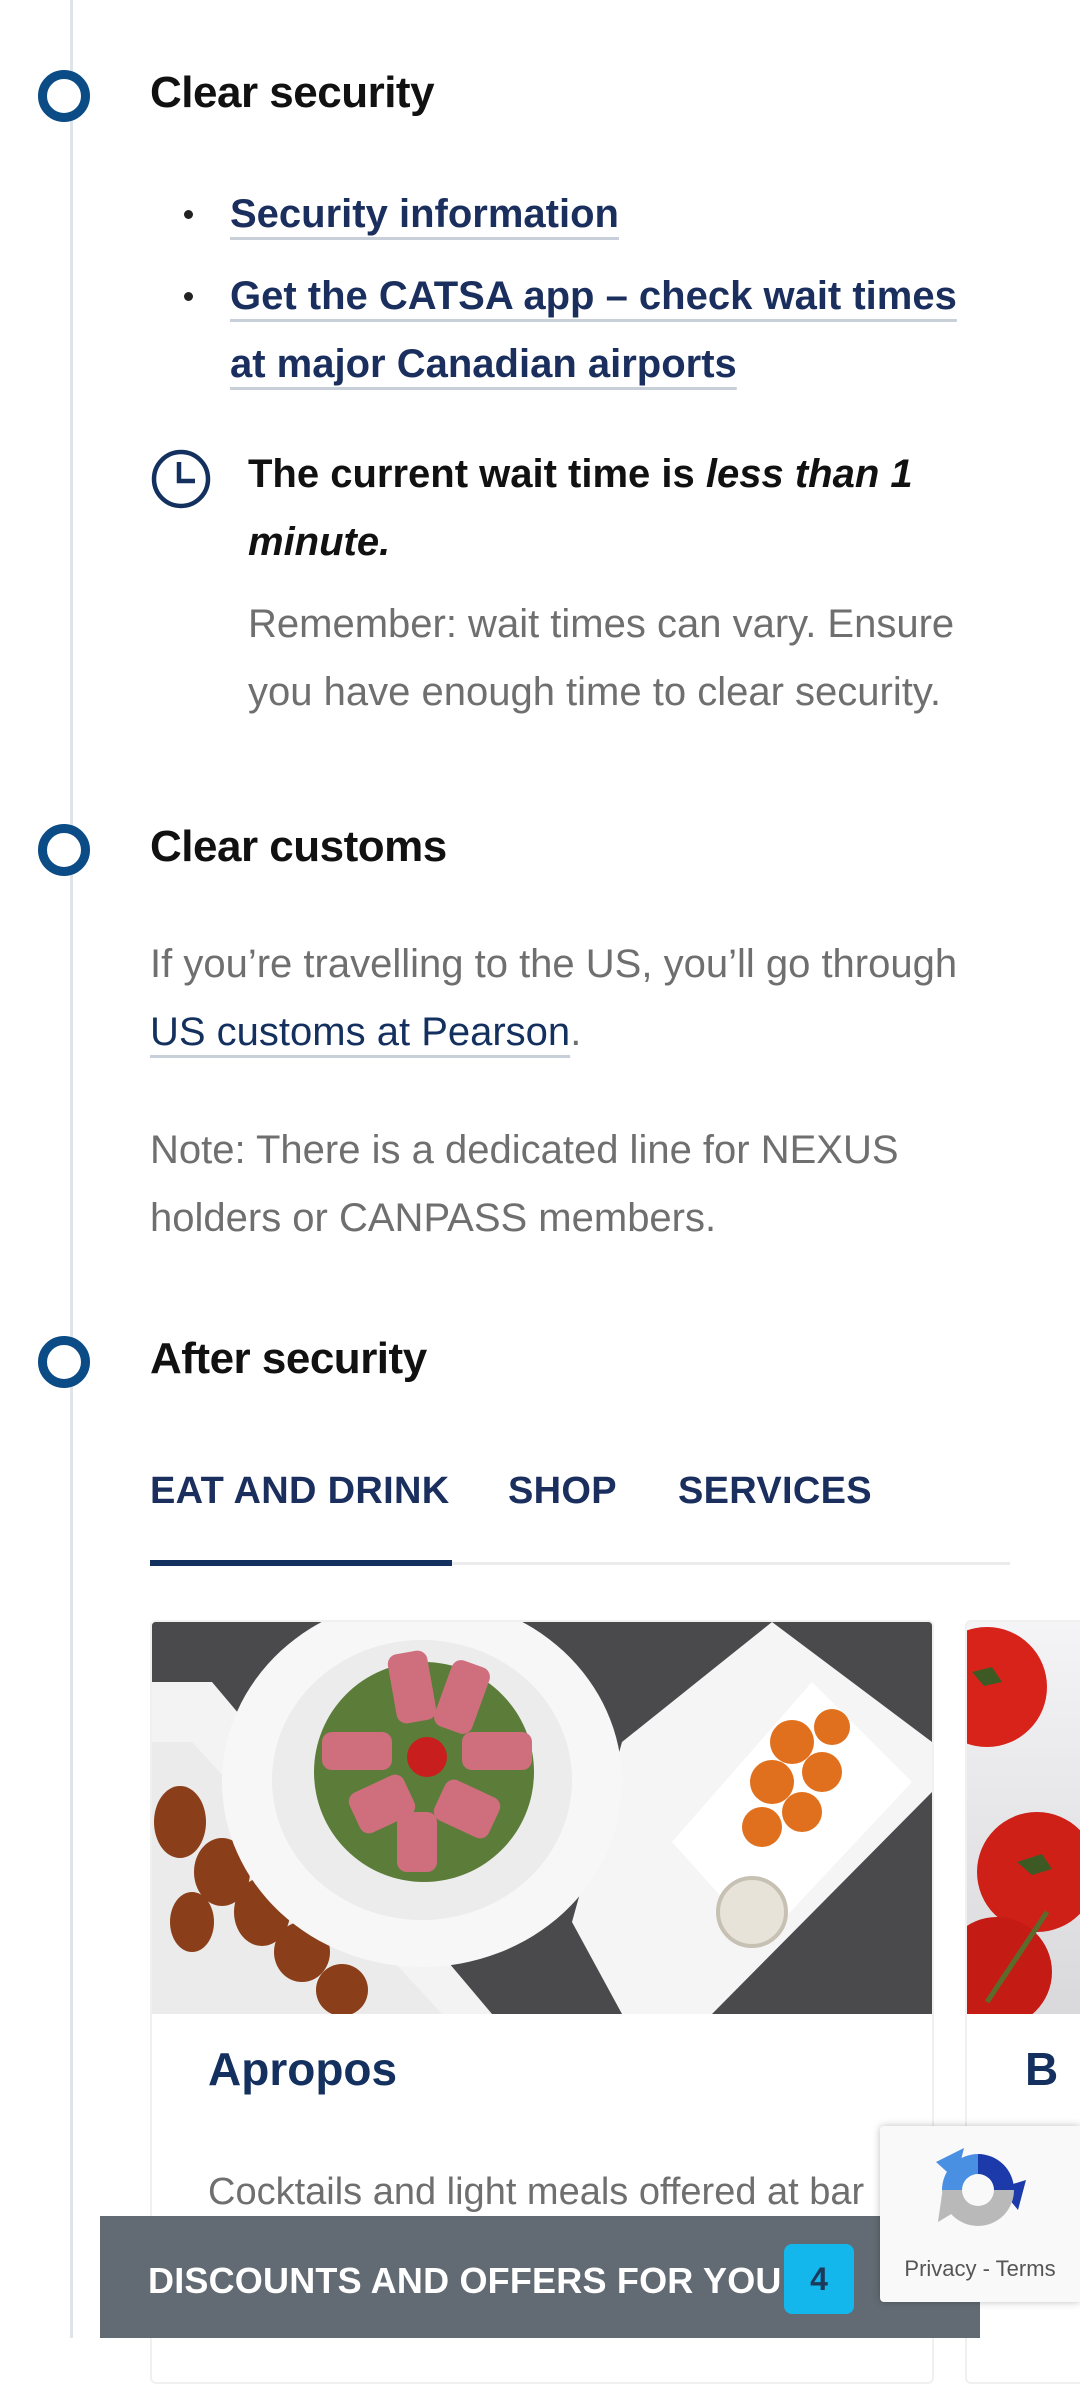  What do you see at coordinates (562, 1491) in the screenshot?
I see `tab-shop: SHOP` at bounding box center [562, 1491].